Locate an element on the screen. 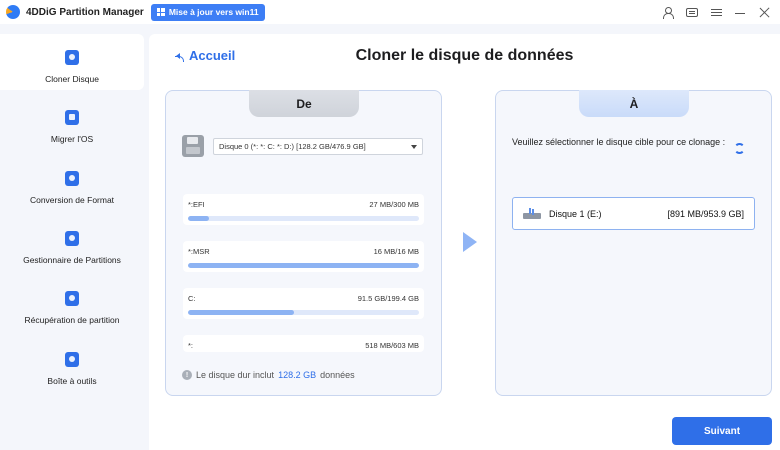 The width and height of the screenshot is (780, 450). target-disk-size: [891 MB/953.9 GB] is located at coordinates (705, 213).